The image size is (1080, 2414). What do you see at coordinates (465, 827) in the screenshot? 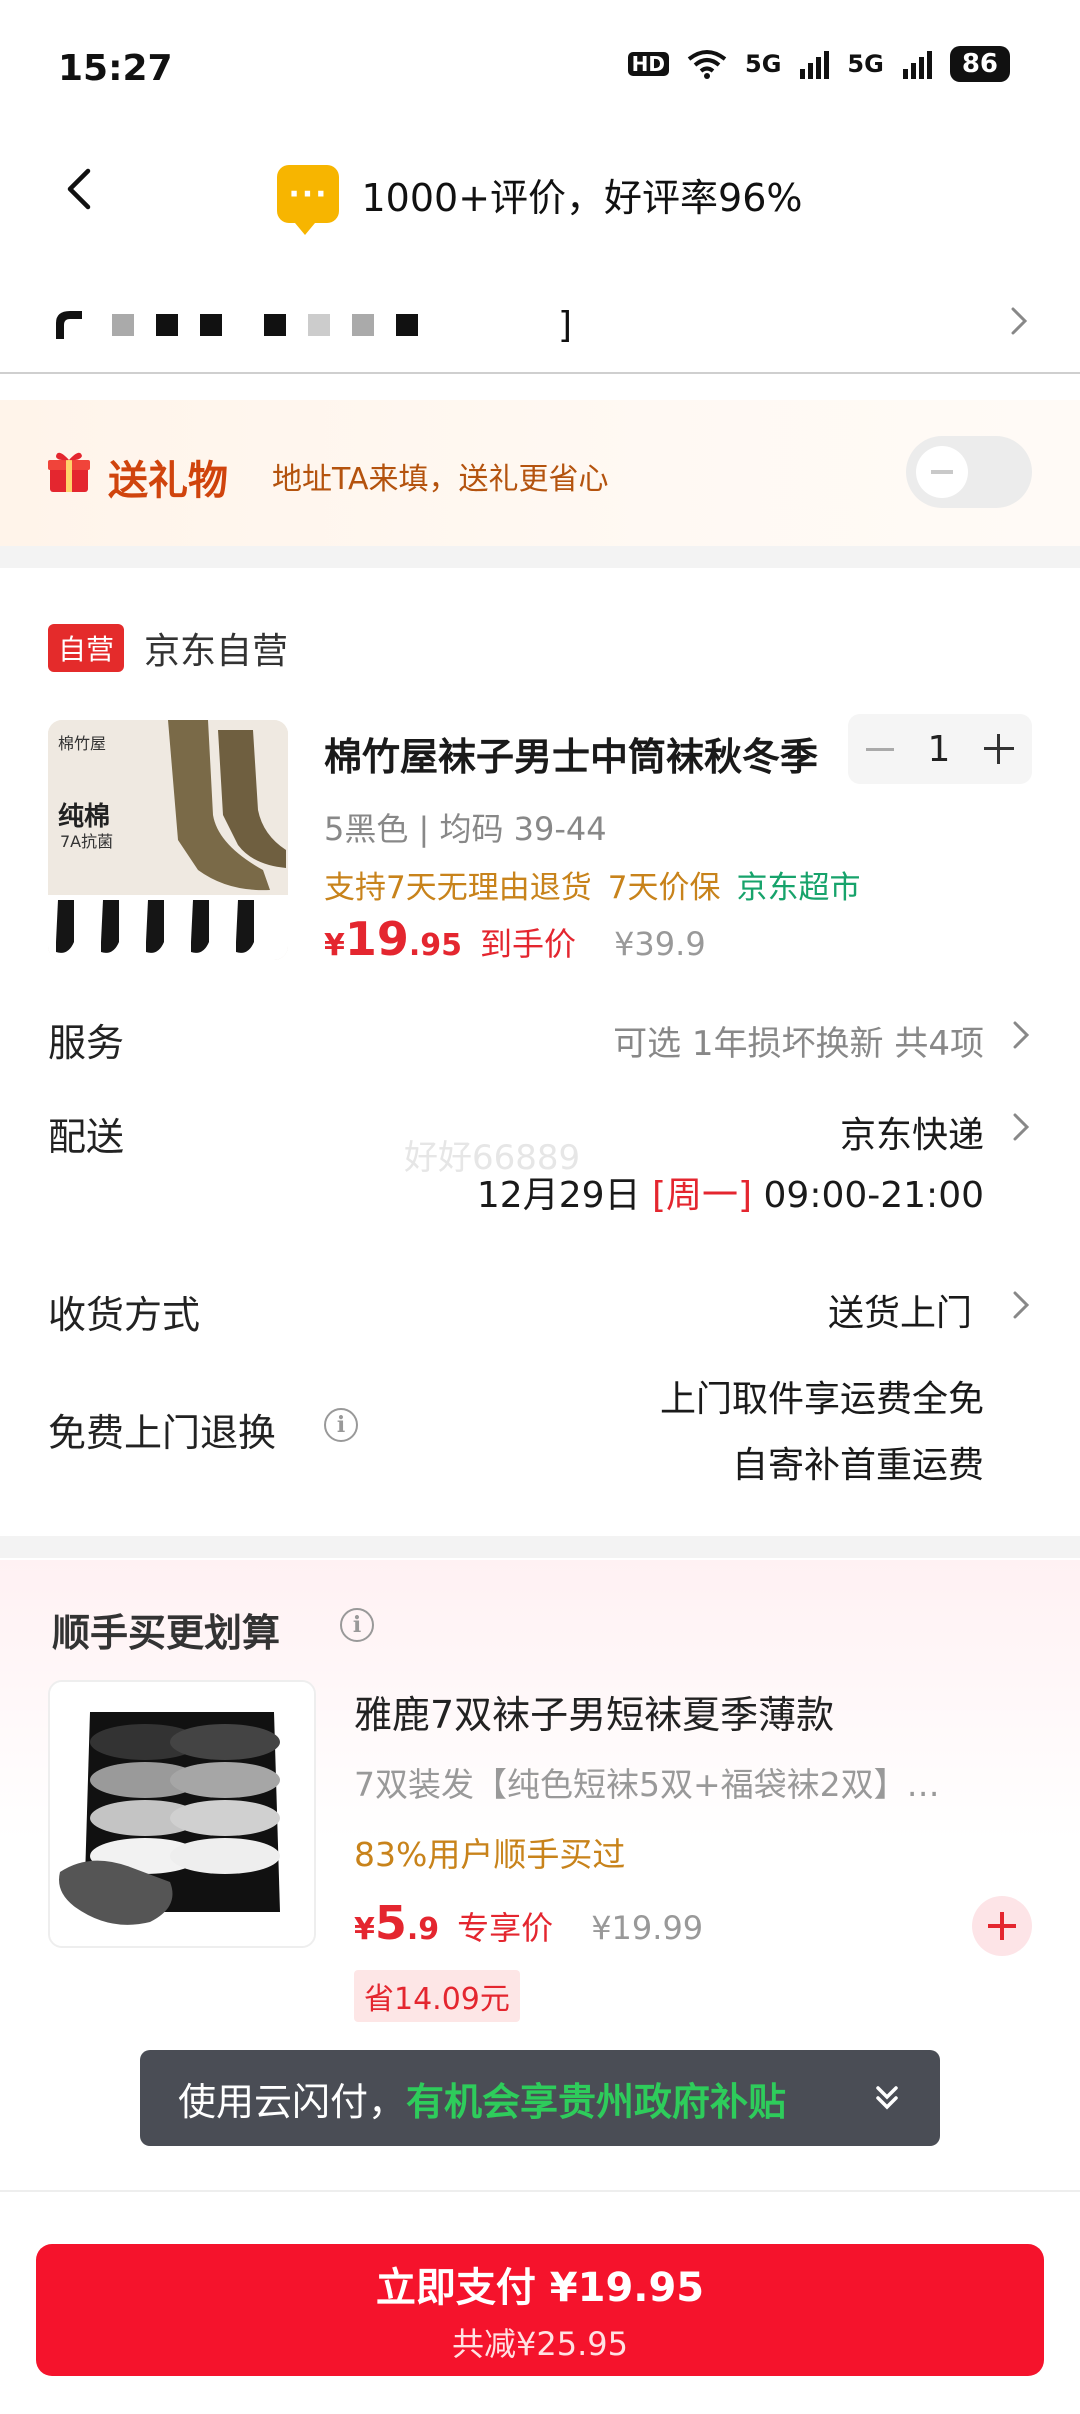
I see `product-spec: 5黑色 | 均码 39-44` at bounding box center [465, 827].